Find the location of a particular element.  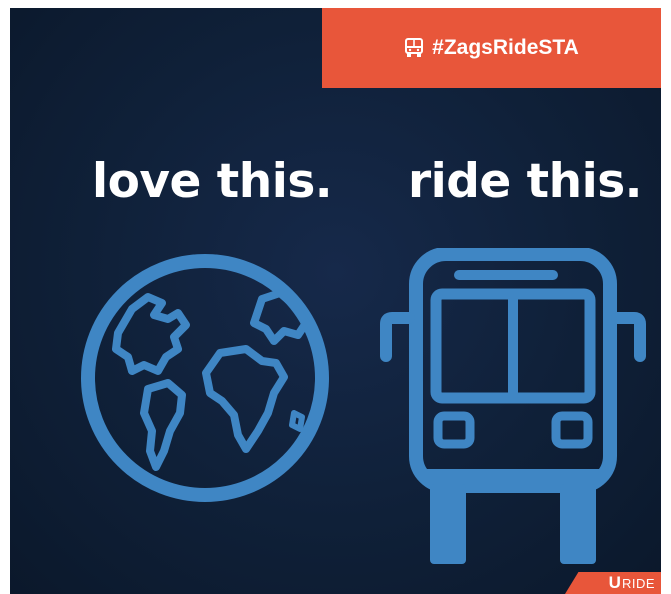

logo-word: RIDE is located at coordinates (638, 583).